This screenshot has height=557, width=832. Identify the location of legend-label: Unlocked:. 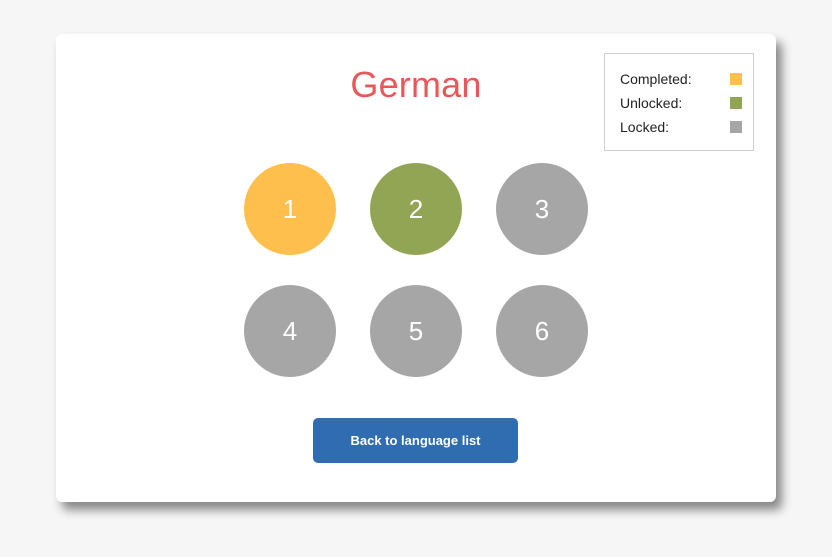
(651, 103).